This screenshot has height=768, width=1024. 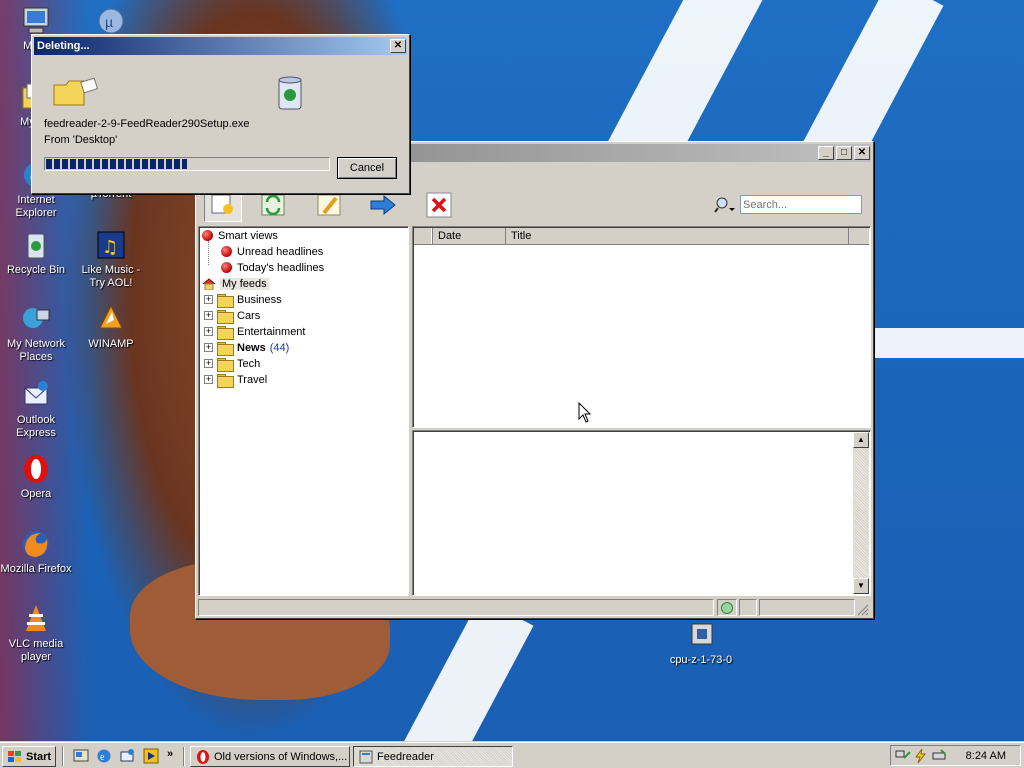 I want to click on maximize-button: □, so click(x=844, y=153).